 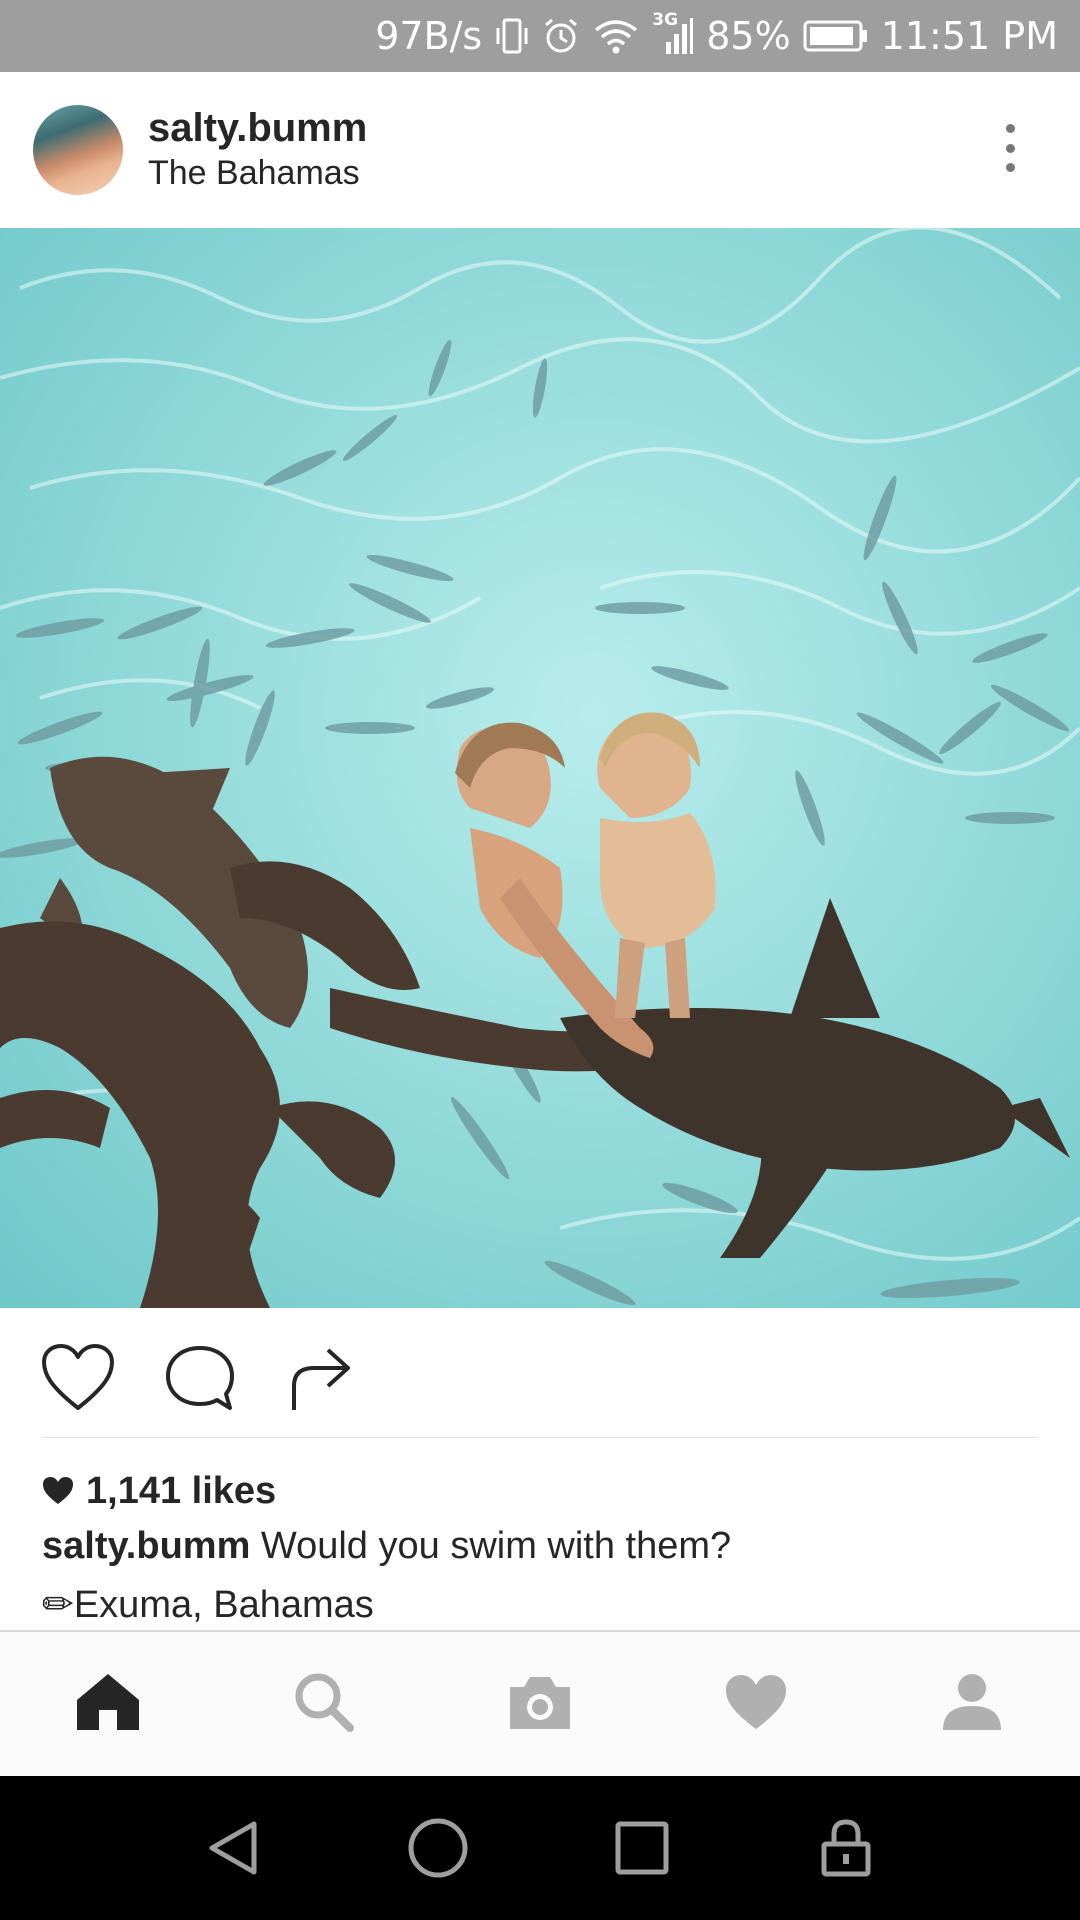 What do you see at coordinates (254, 173) in the screenshot?
I see `post-location: The Bahamas` at bounding box center [254, 173].